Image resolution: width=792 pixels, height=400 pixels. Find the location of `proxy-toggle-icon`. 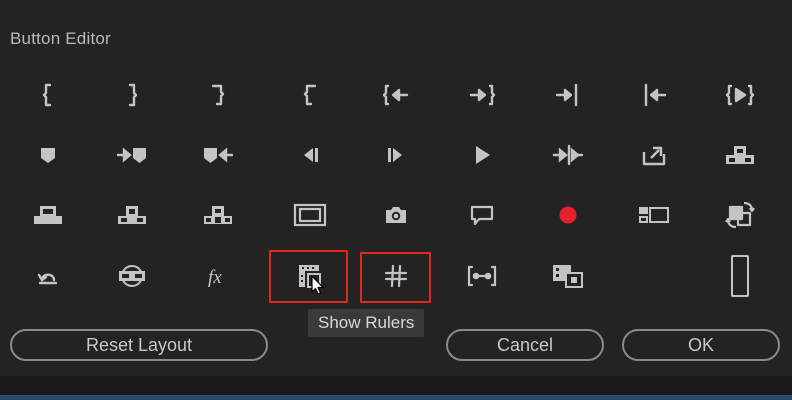

proxy-toggle-icon is located at coordinates (740, 215).